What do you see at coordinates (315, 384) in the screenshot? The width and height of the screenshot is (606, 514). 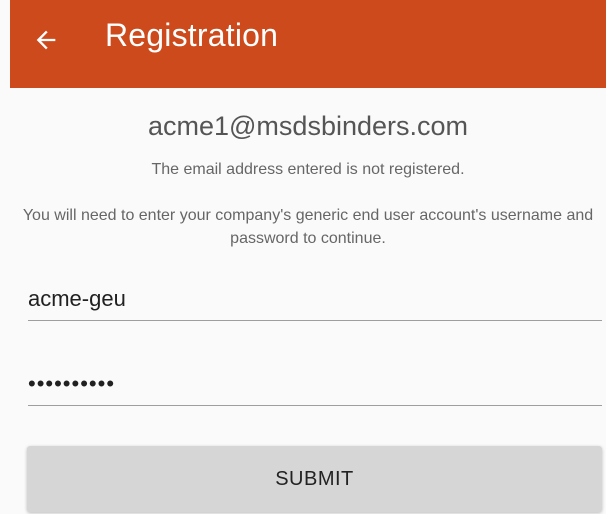 I see `password-field` at bounding box center [315, 384].